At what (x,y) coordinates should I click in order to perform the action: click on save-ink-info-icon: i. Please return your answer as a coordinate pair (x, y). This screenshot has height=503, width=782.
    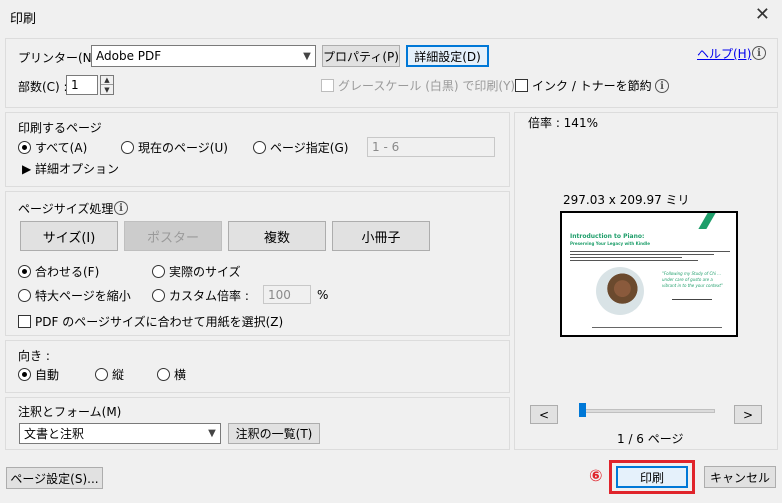
    Looking at the image, I should click on (662, 86).